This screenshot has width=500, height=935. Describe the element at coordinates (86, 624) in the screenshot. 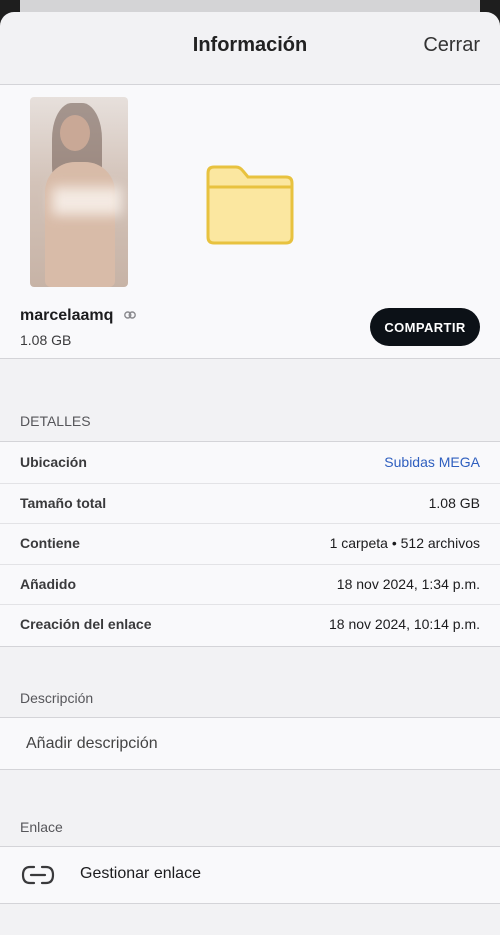

I see `detail-key: Creación del enlace` at that location.